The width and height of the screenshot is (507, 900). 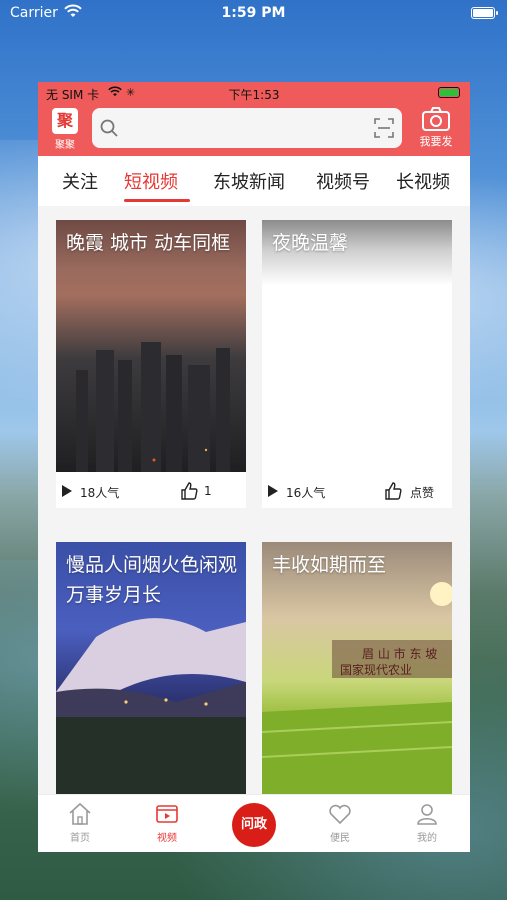 What do you see at coordinates (65, 145) in the screenshot?
I see `logo-label: 聚聚` at bounding box center [65, 145].